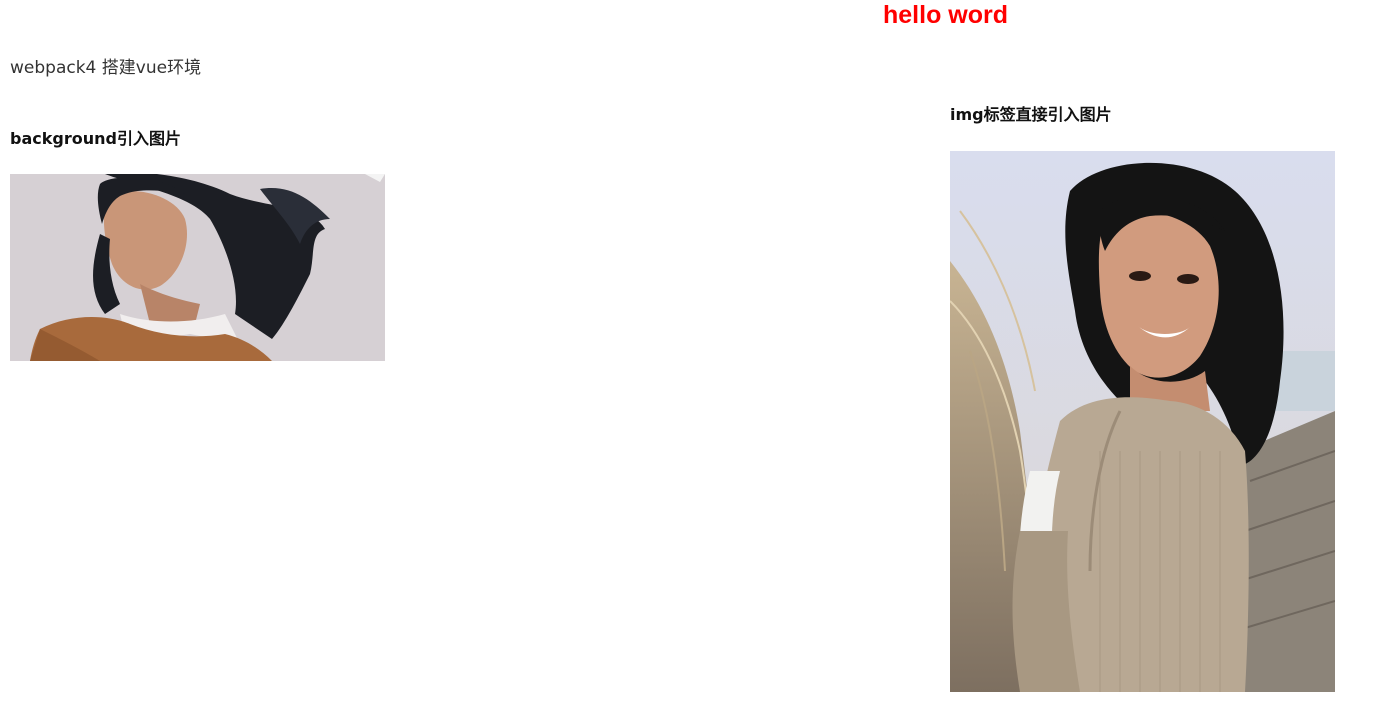  Describe the element at coordinates (1031, 114) in the screenshot. I see `img-section-heading: img标签直接引入图片` at that location.